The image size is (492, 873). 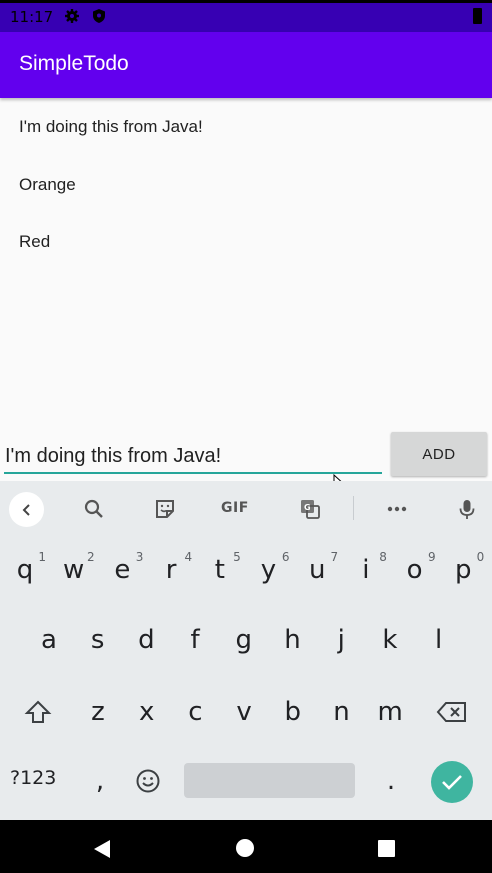 I want to click on key-a: a, so click(x=49, y=640).